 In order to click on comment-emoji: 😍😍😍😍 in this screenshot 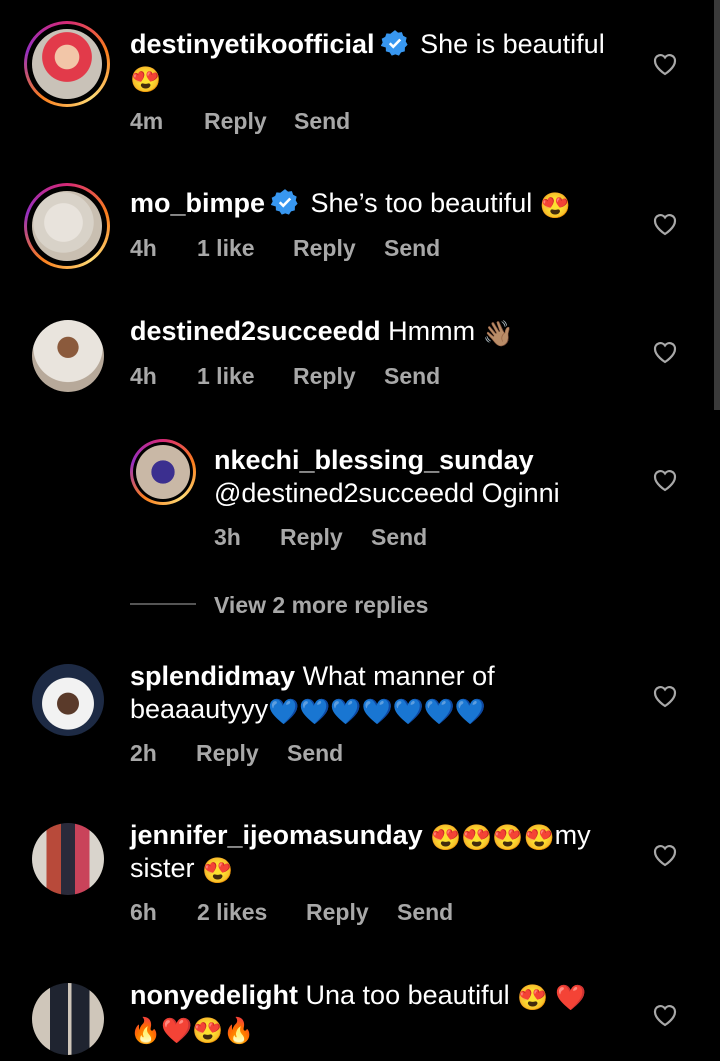, I will do `click(492, 838)`.